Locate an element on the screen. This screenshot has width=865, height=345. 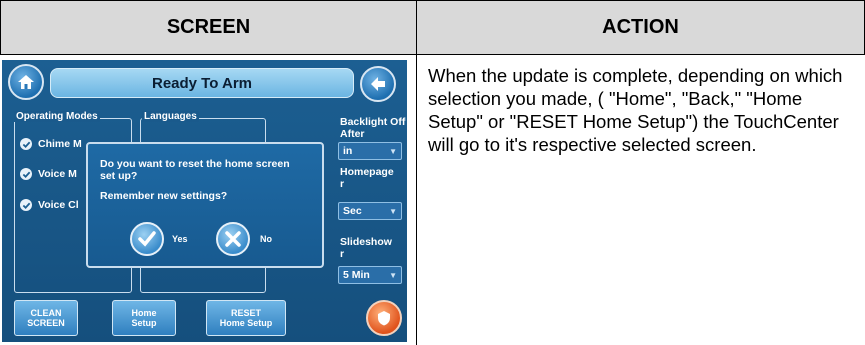
column-header-screen: SCREEN is located at coordinates (208, 27).